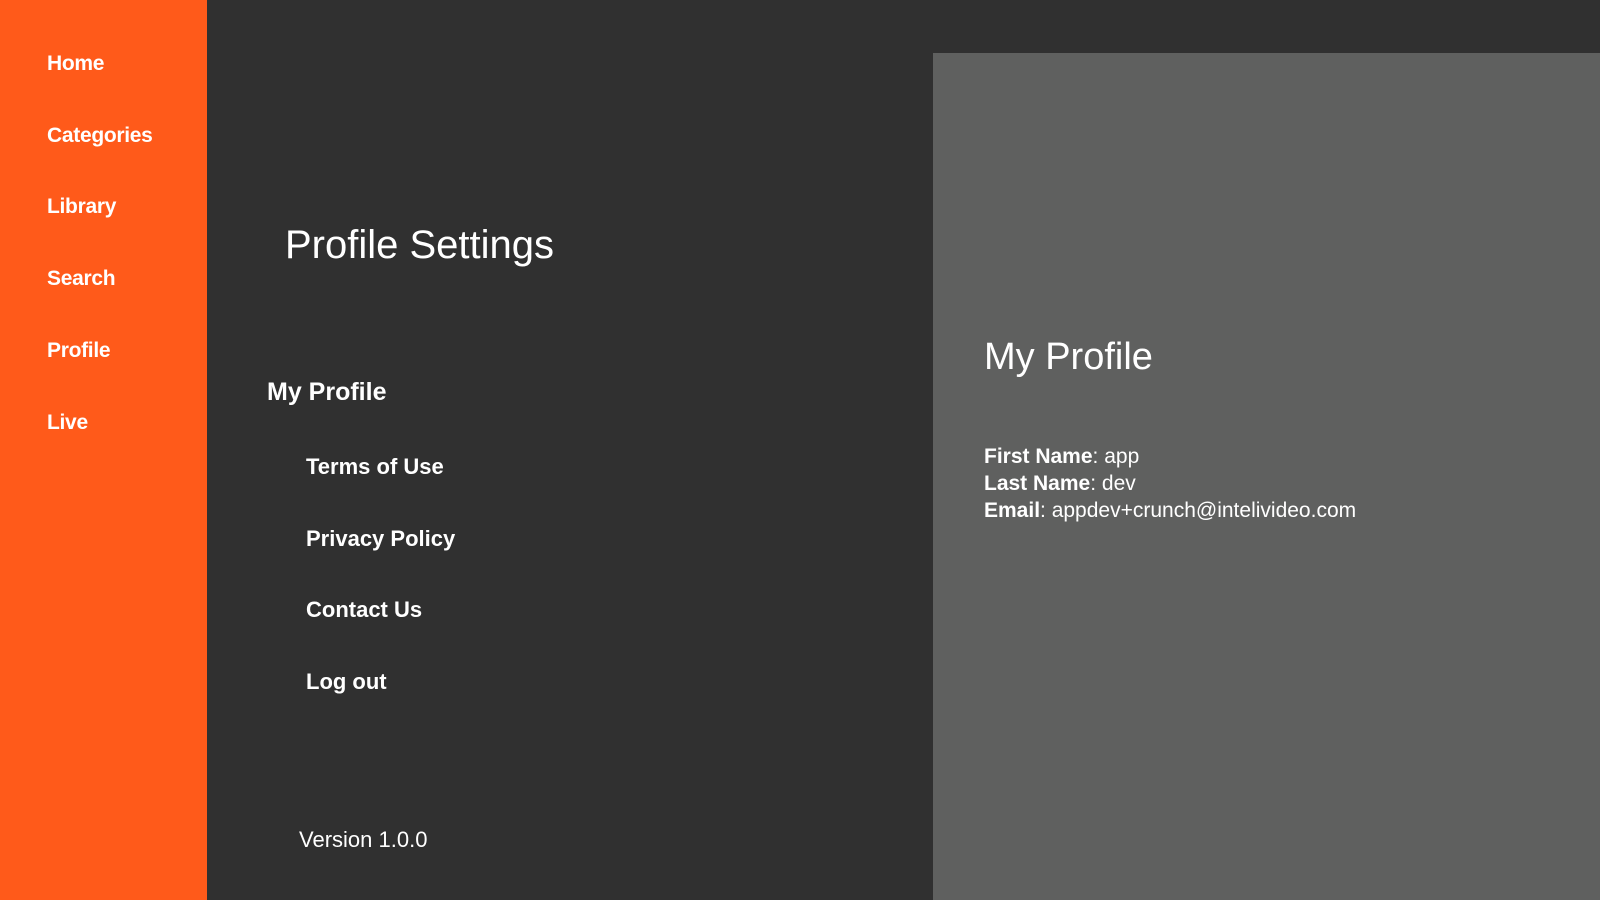 The image size is (1600, 900). I want to click on menu-item-contact-us: Contact Us, so click(364, 610).